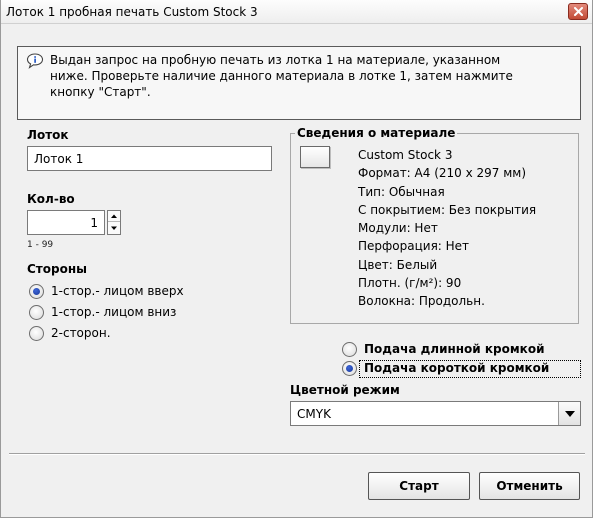 The image size is (593, 518). I want to click on material-punch: Перфорация: Нет, so click(414, 246).